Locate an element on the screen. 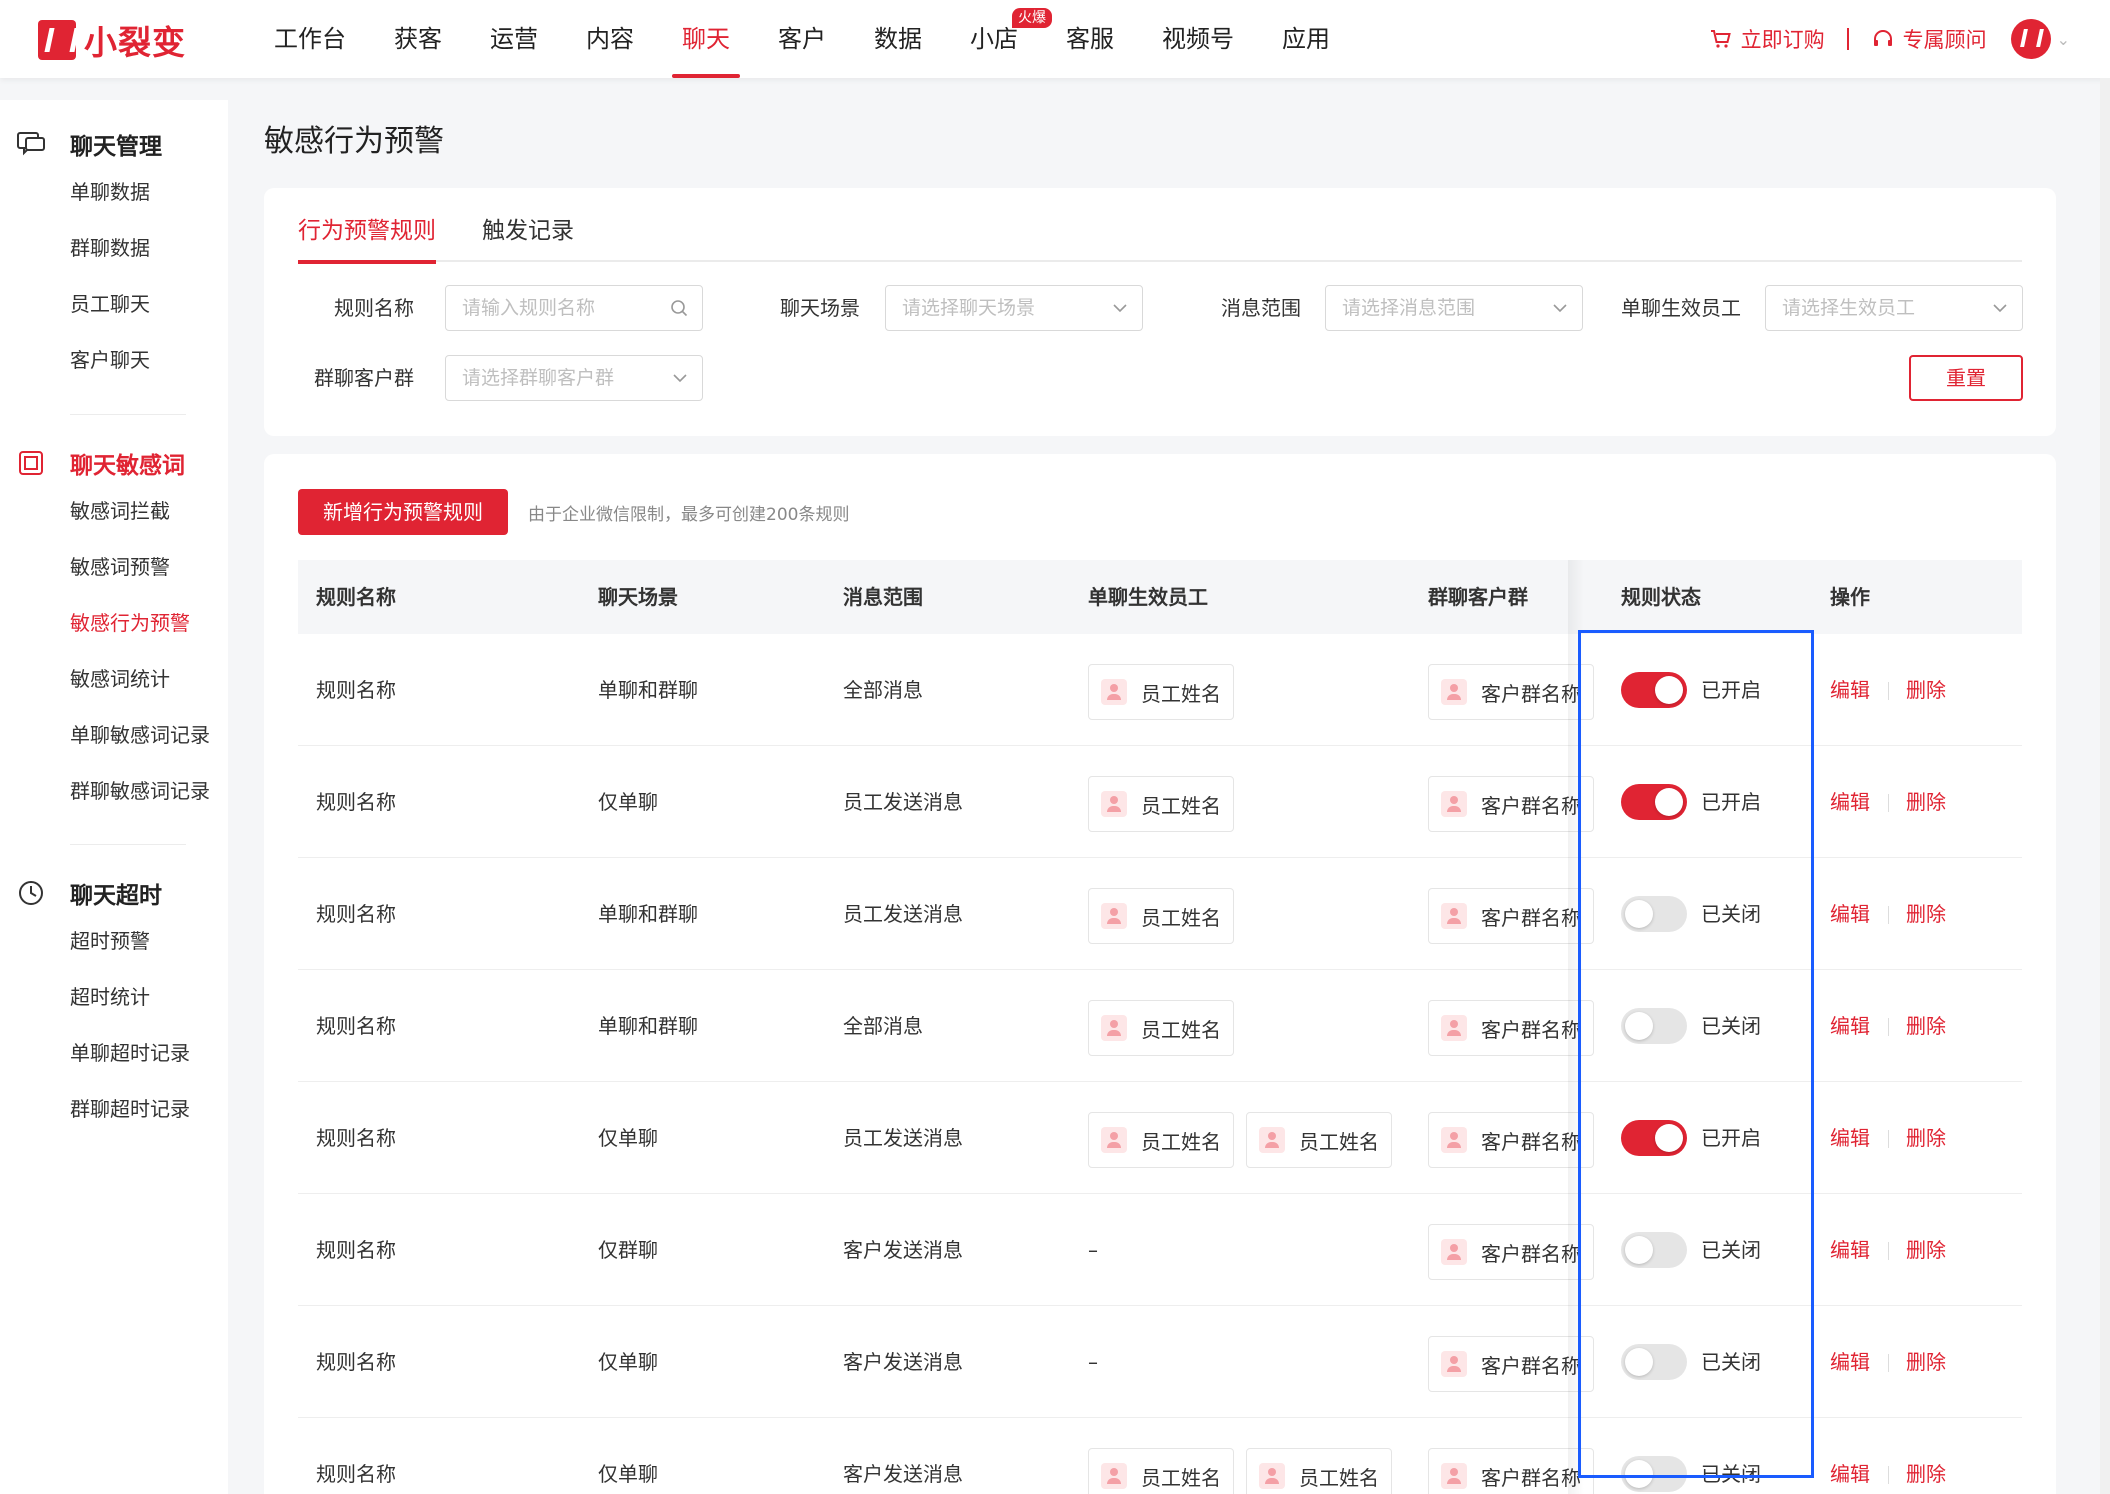 The width and height of the screenshot is (2110, 1494). logo-icon is located at coordinates (57, 40).